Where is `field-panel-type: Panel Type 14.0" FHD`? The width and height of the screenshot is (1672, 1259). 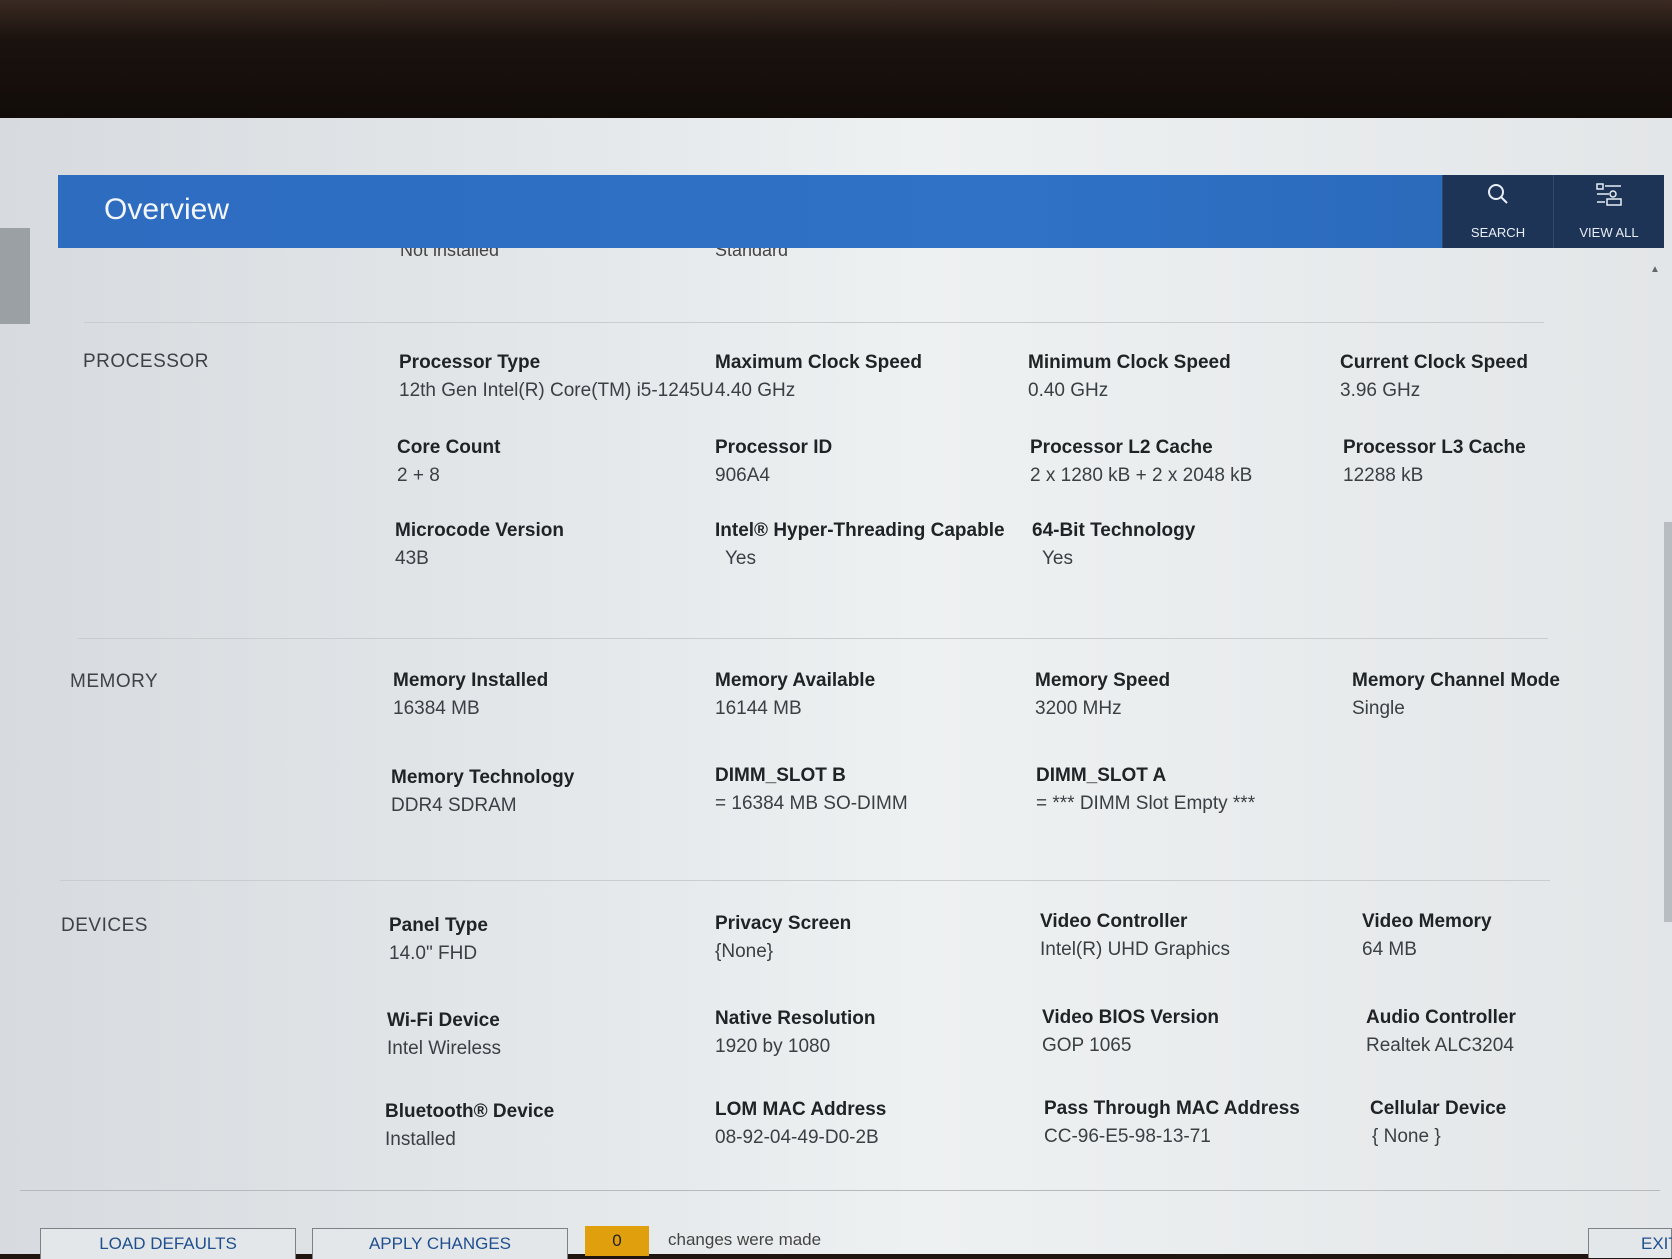 field-panel-type: Panel Type 14.0" FHD is located at coordinates (438, 939).